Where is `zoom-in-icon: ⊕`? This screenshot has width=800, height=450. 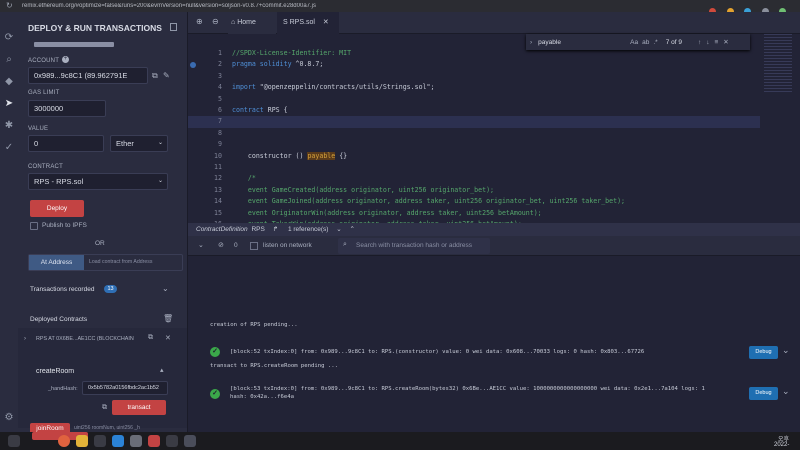 zoom-in-icon: ⊕ is located at coordinates (199, 21).